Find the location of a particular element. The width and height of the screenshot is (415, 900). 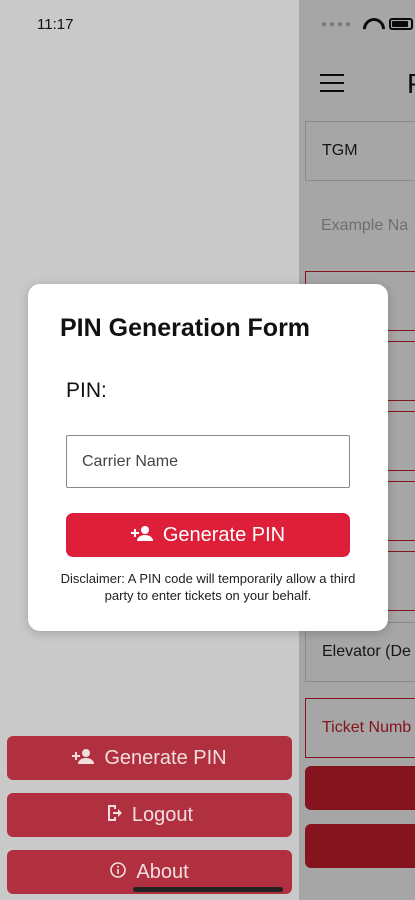

carrier-name-input is located at coordinates (208, 461).